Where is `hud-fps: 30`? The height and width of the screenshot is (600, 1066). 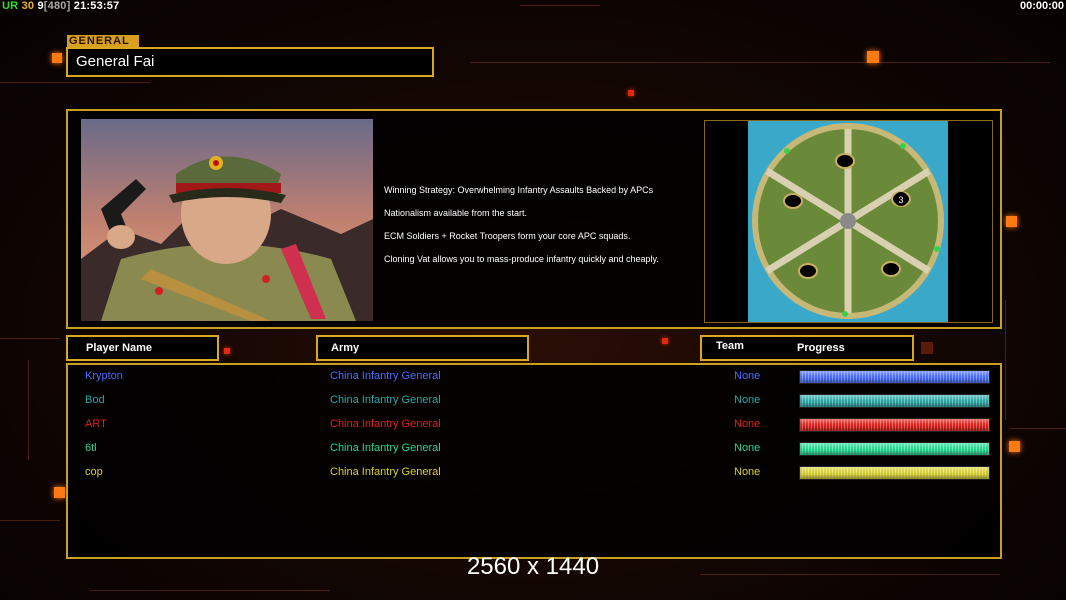 hud-fps: 30 is located at coordinates (28, 6).